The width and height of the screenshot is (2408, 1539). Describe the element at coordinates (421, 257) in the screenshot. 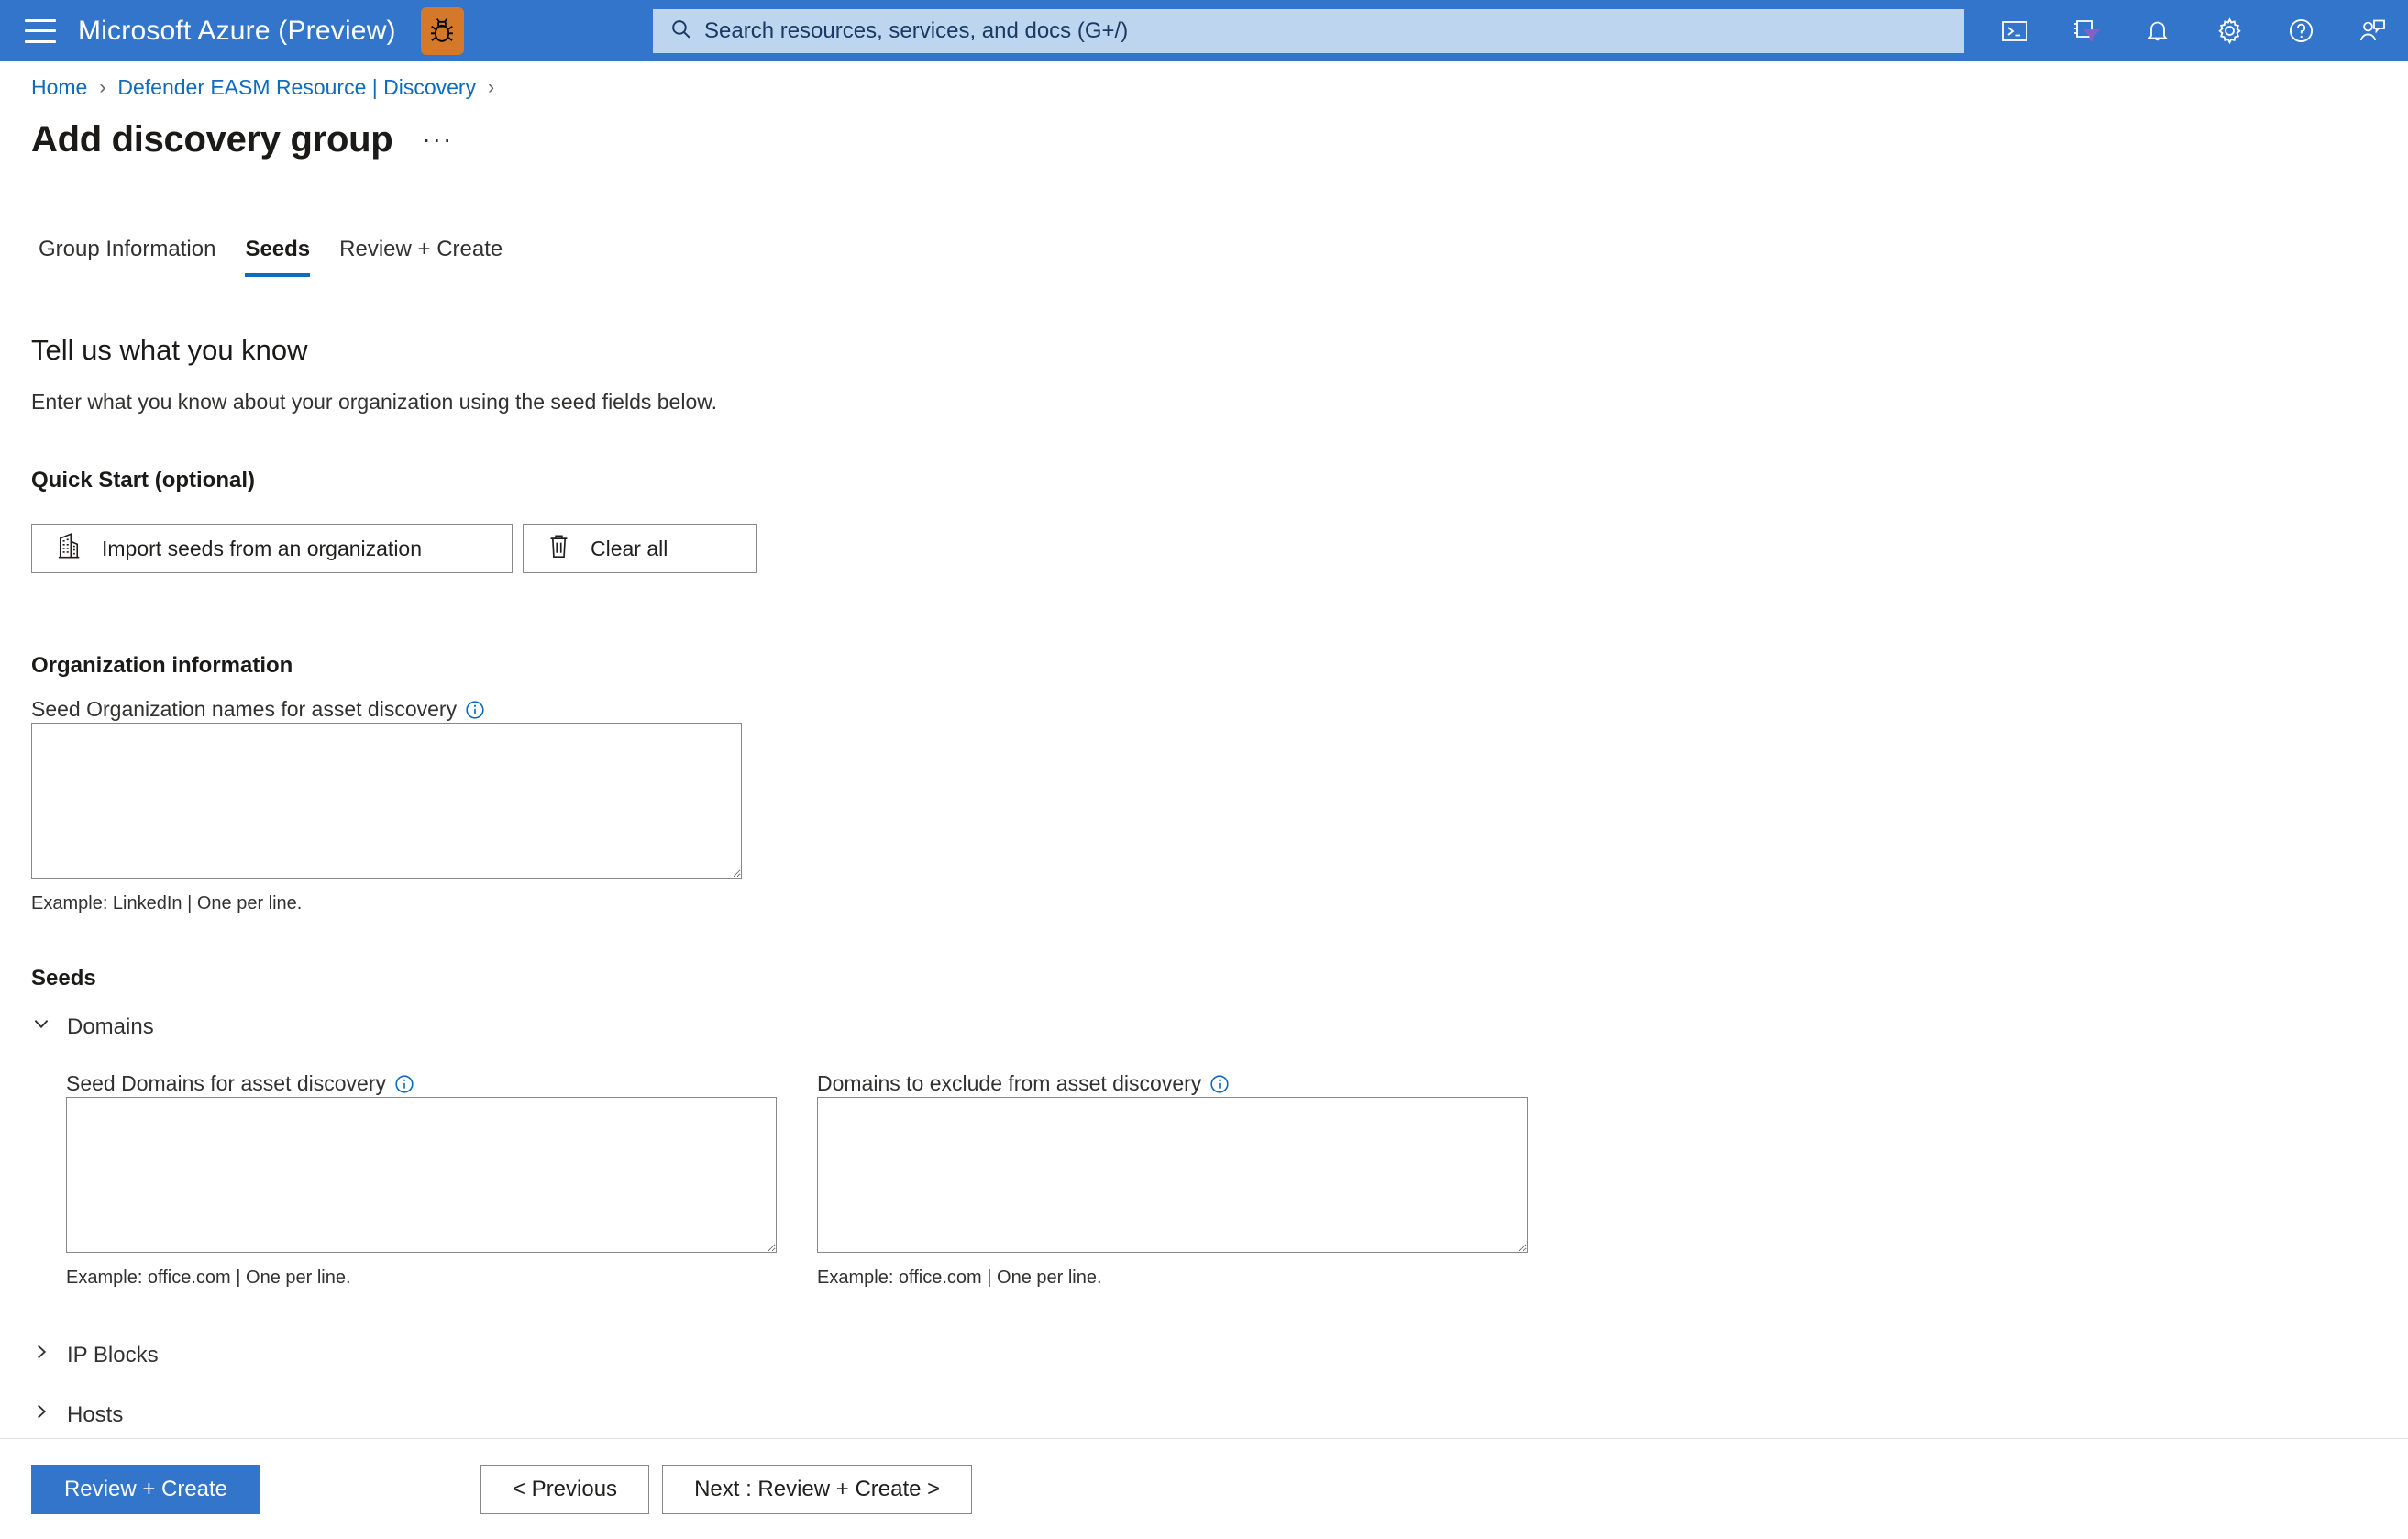

I see `tab-review-create: Review + Create` at that location.